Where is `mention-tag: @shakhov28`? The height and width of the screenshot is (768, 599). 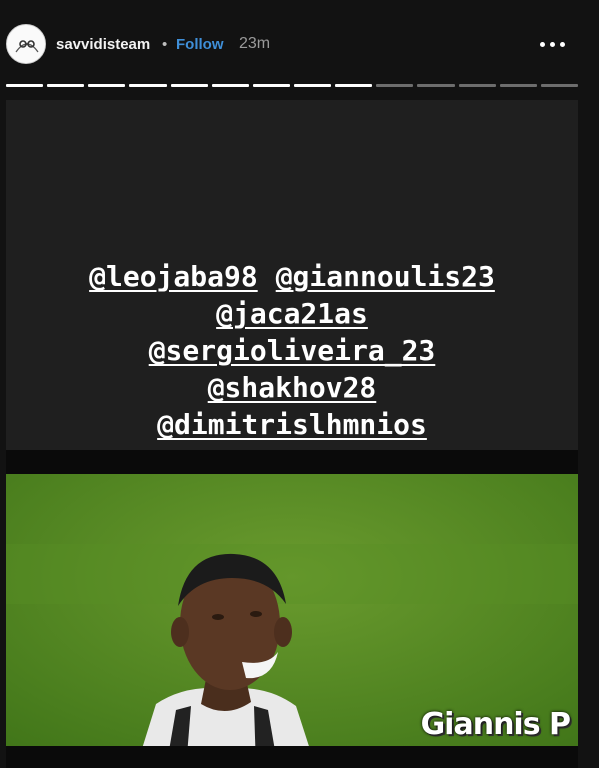
mention-tag: @shakhov28 is located at coordinates (292, 387).